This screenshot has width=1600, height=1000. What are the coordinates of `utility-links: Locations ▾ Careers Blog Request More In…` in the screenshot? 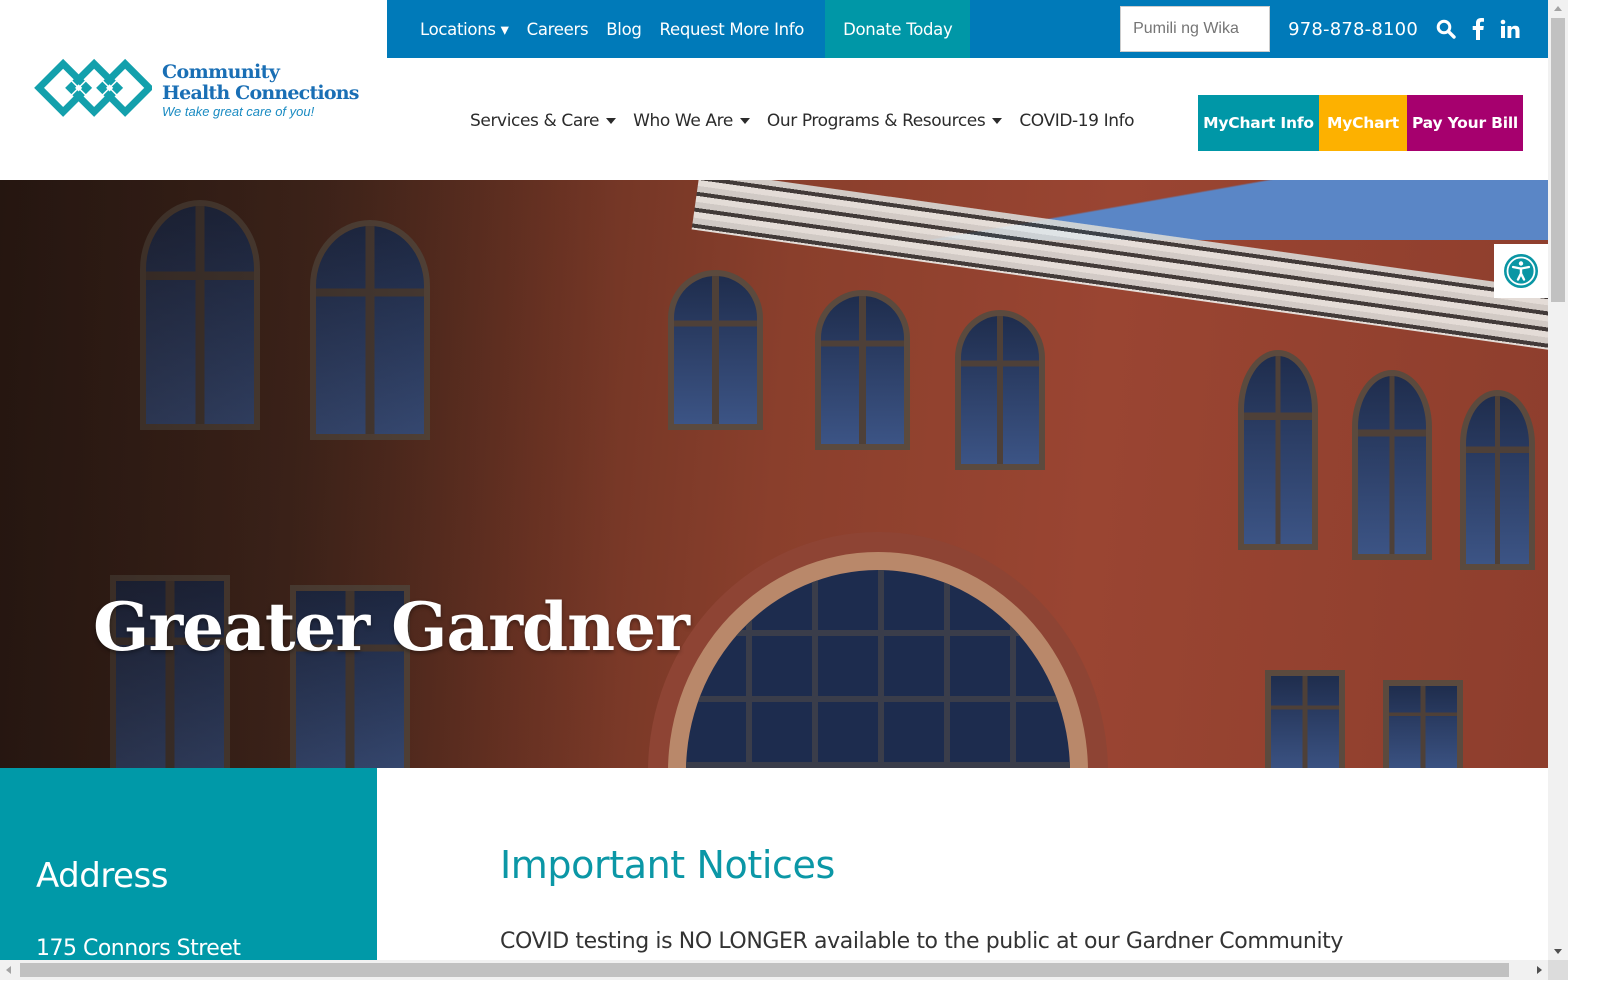 It's located at (604, 29).